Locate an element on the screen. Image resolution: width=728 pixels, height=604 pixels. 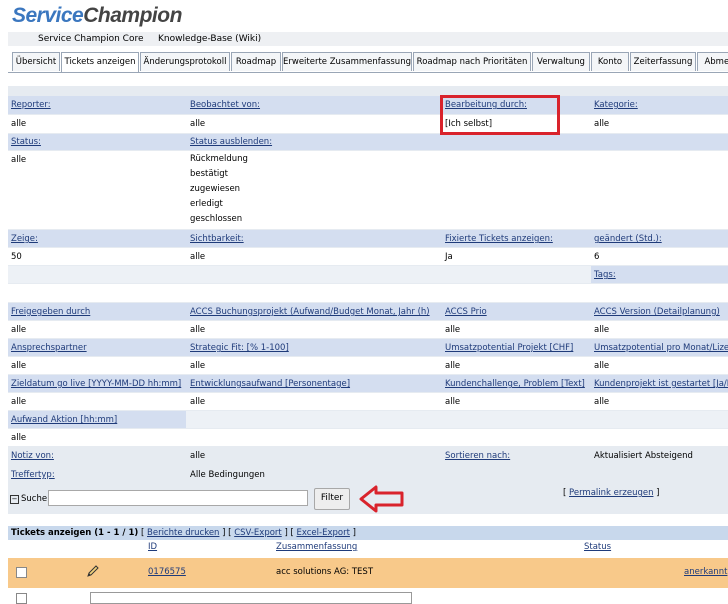
column-summary: Zusammenfassung is located at coordinates (316, 547).